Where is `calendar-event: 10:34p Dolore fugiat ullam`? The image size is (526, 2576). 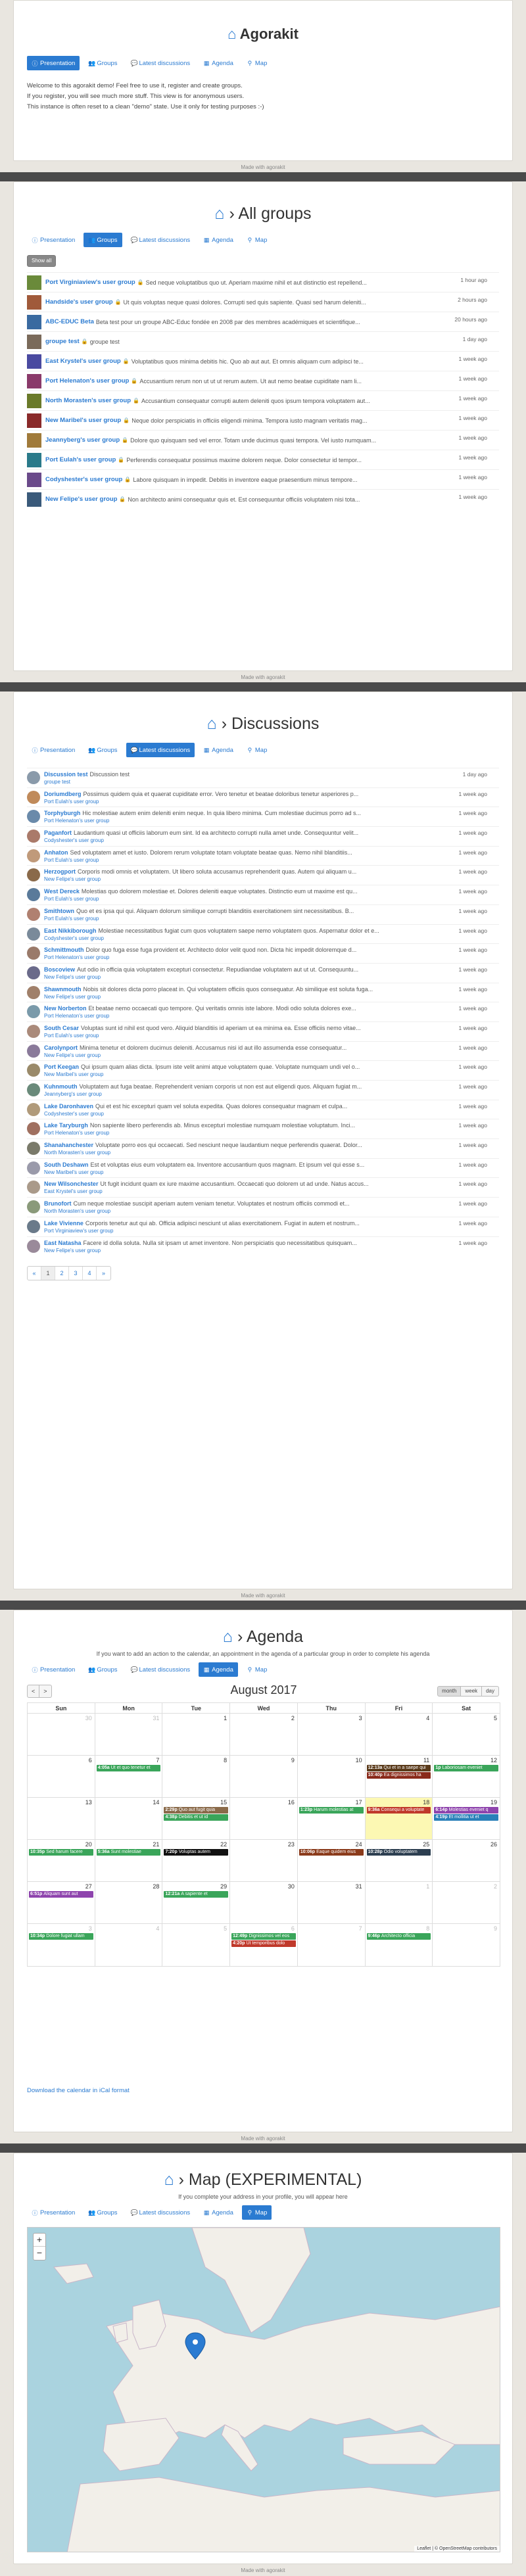
calendar-event: 10:34p Dolore fugiat ullam is located at coordinates (61, 1937).